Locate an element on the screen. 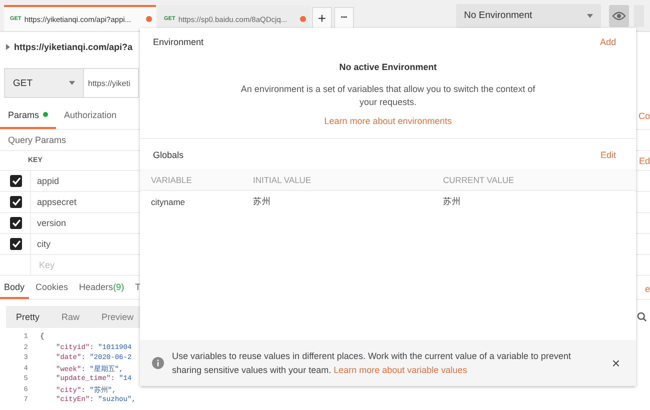 The height and width of the screenshot is (410, 650). param-key: version is located at coordinates (48, 223).